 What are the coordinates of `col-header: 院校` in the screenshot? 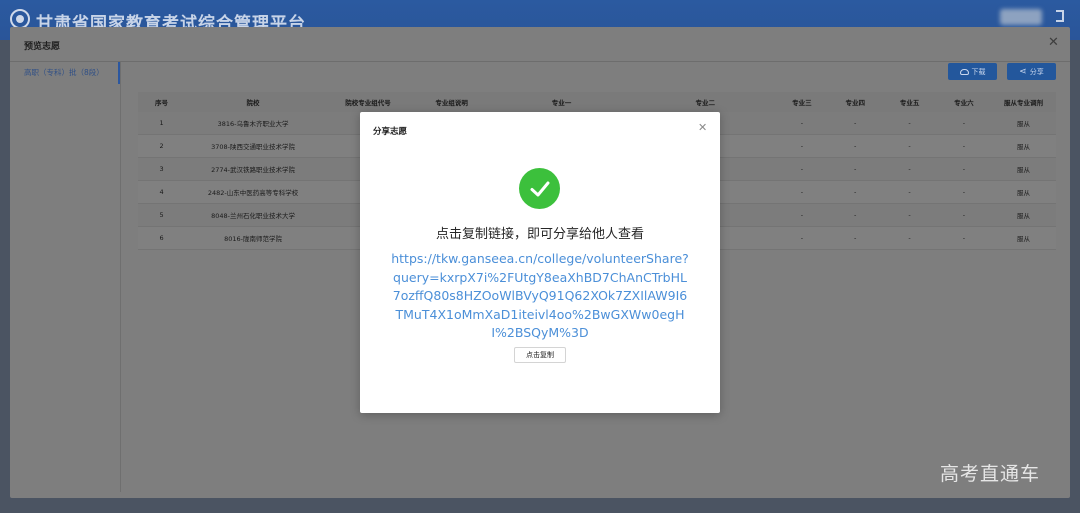 It's located at (253, 102).